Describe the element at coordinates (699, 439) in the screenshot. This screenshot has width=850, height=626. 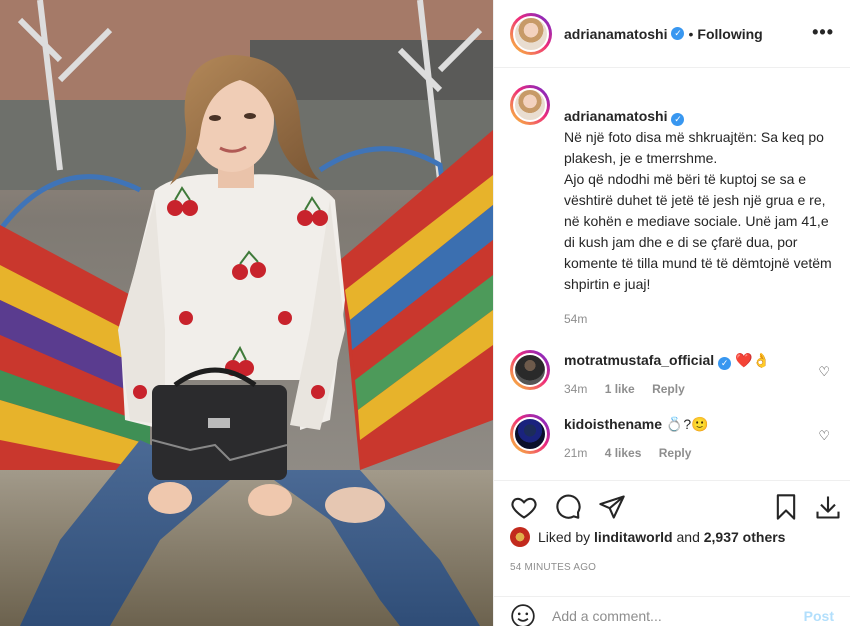
I see `comment-body: kidoisthename 💍?🙂 21m 4 likes Reply` at that location.